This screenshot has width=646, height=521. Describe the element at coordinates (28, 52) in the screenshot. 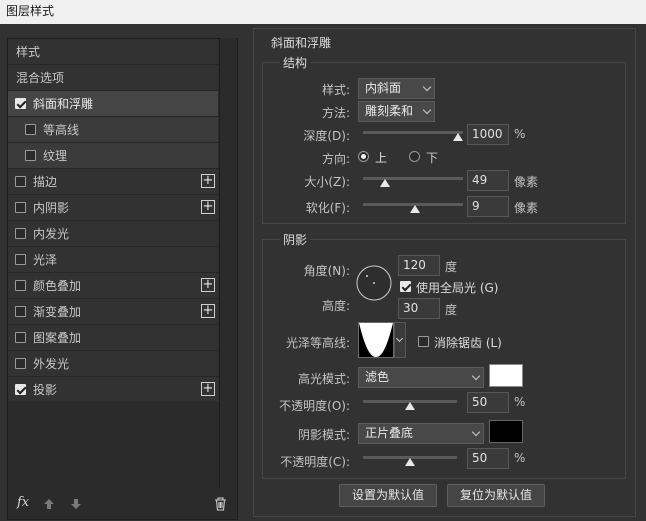

I see `sidebar-item-label: 样式` at that location.